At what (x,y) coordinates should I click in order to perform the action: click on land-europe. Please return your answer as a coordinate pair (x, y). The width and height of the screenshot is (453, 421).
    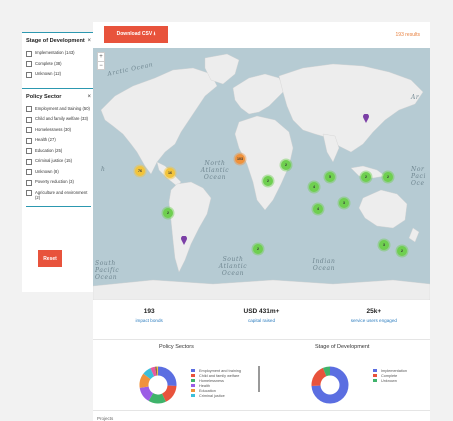
    Looking at the image, I should click on (259, 94).